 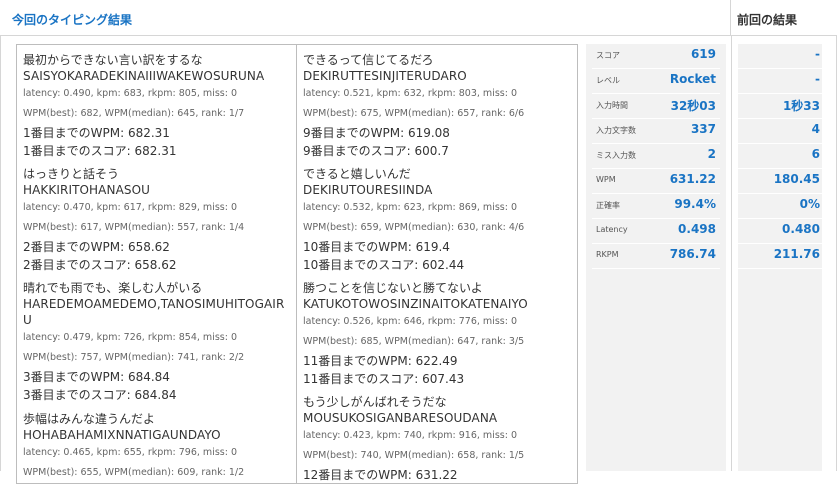 What do you see at coordinates (711, 154) in the screenshot?
I see `stat-value: 2` at bounding box center [711, 154].